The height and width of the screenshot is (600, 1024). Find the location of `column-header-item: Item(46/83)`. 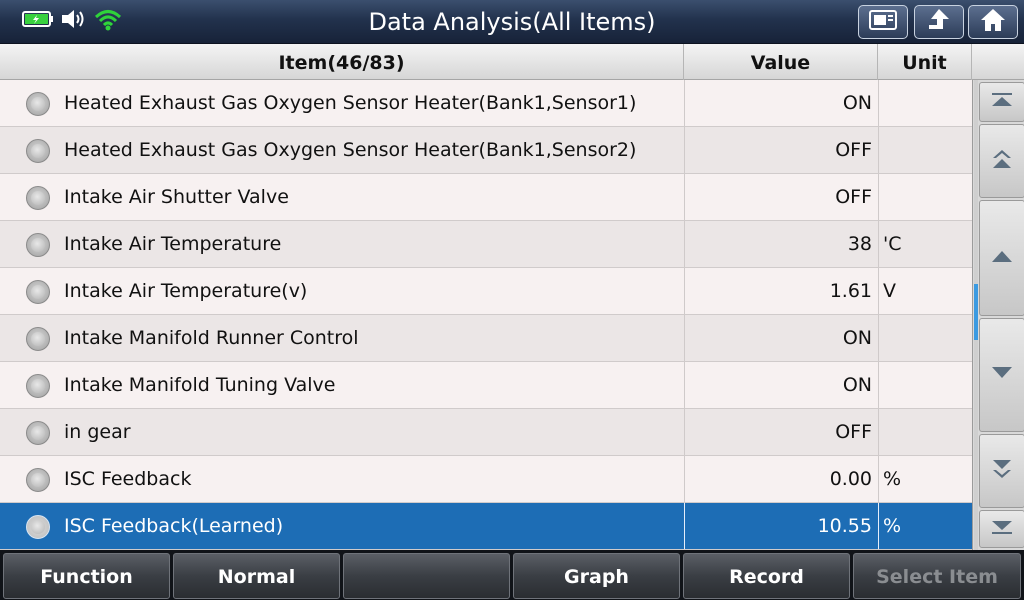

column-header-item: Item(46/83) is located at coordinates (342, 62).